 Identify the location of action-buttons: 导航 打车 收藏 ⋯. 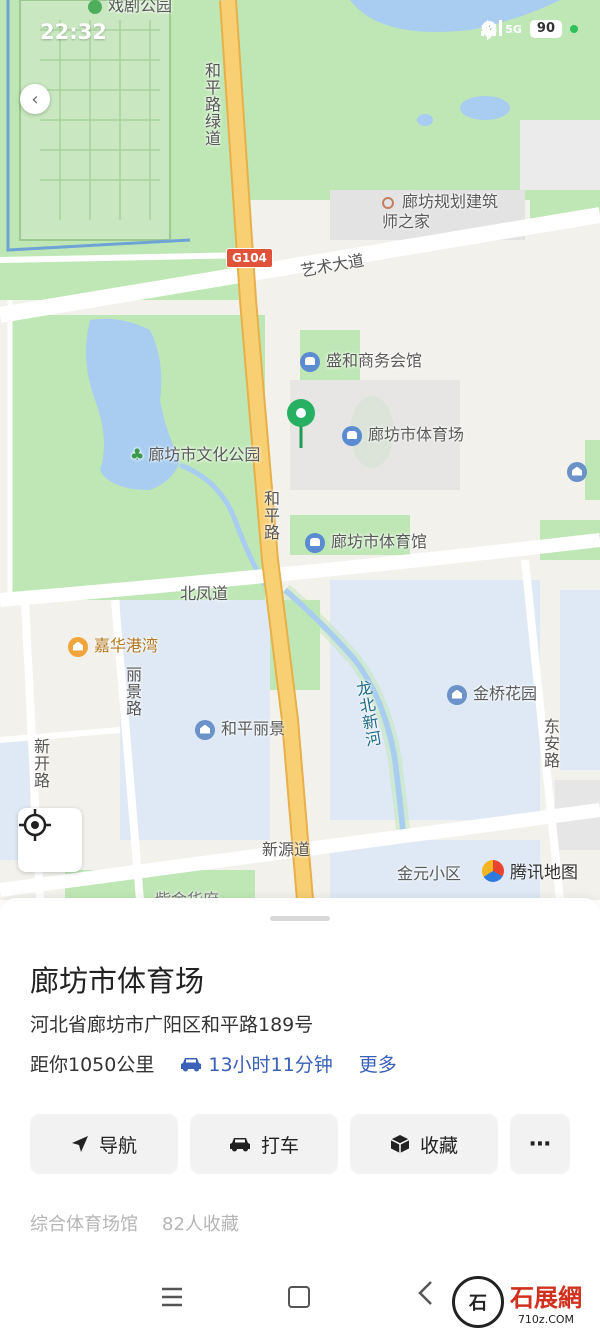
(300, 1144).